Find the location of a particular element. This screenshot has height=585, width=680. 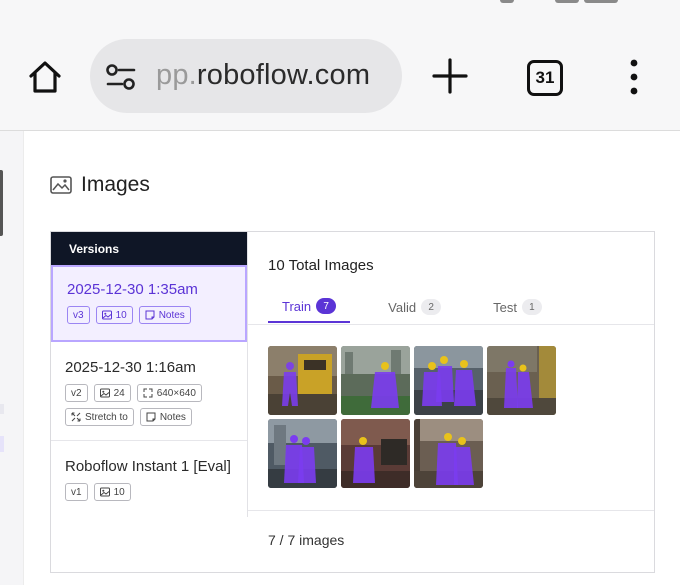

images-section-header: Images is located at coordinates (100, 185).